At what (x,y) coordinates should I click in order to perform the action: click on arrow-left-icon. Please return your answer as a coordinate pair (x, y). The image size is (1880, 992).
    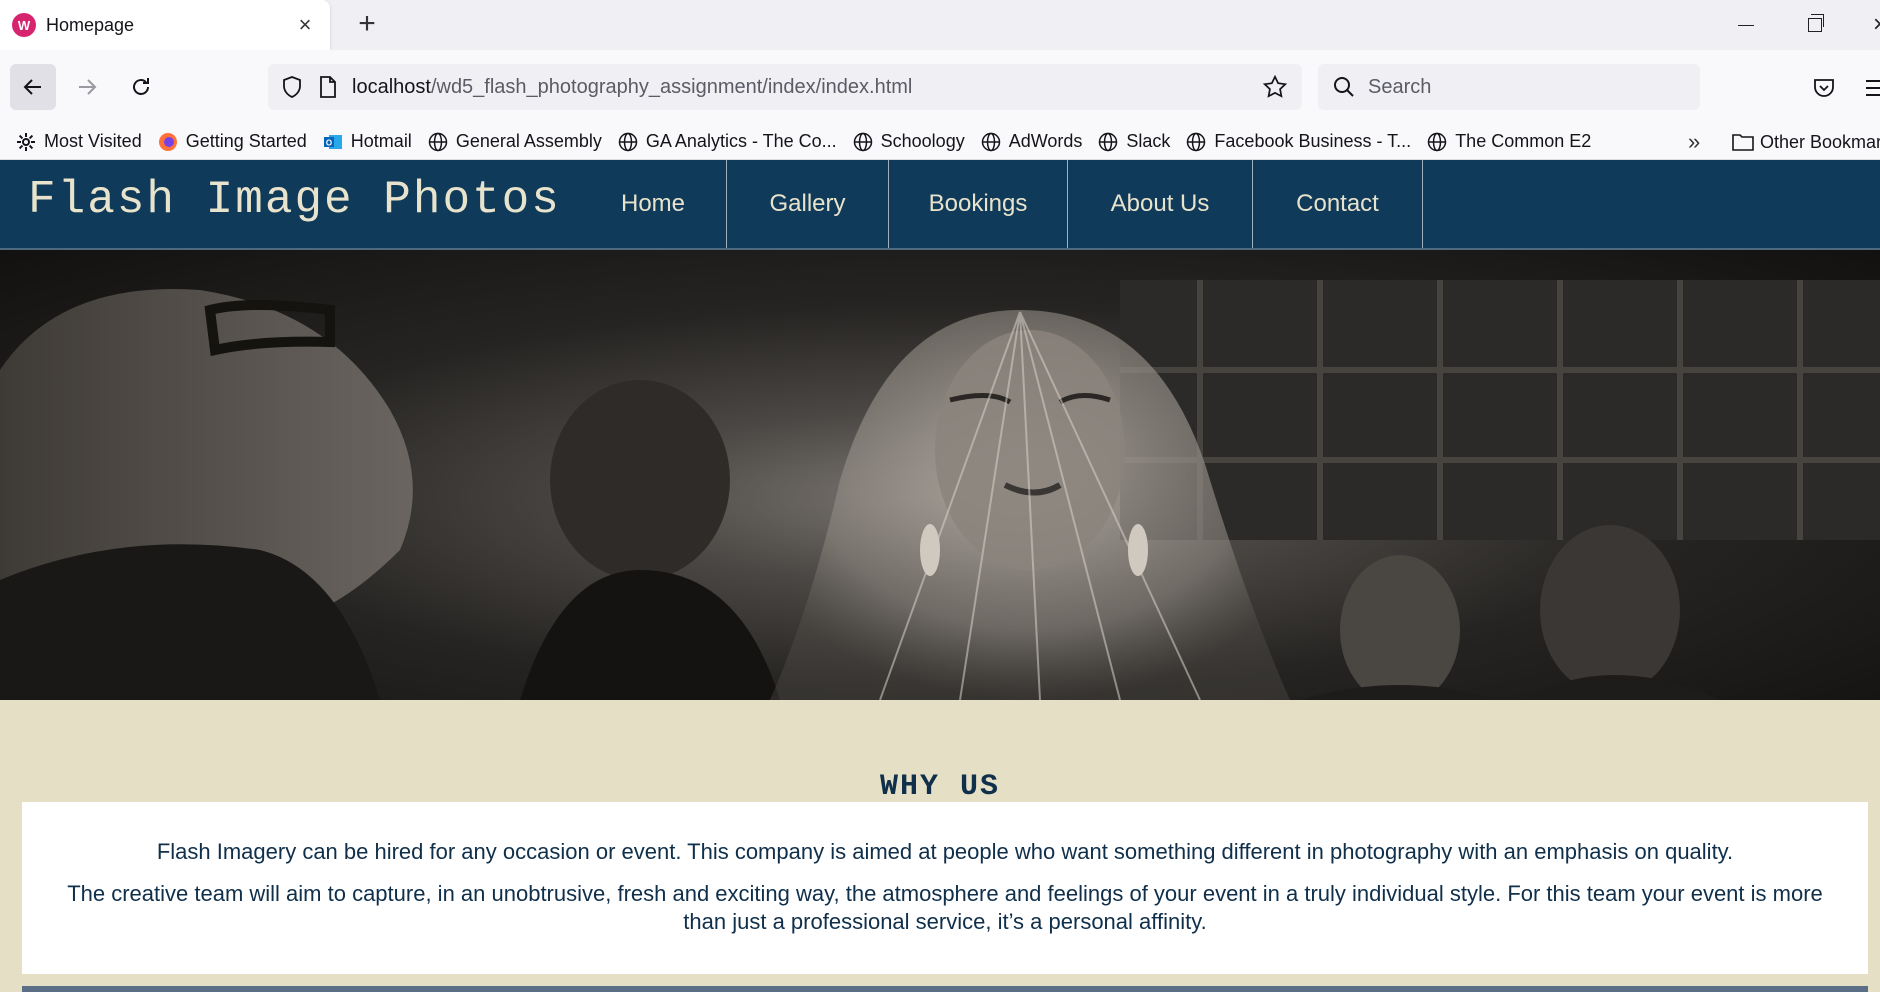
    Looking at the image, I should click on (32, 87).